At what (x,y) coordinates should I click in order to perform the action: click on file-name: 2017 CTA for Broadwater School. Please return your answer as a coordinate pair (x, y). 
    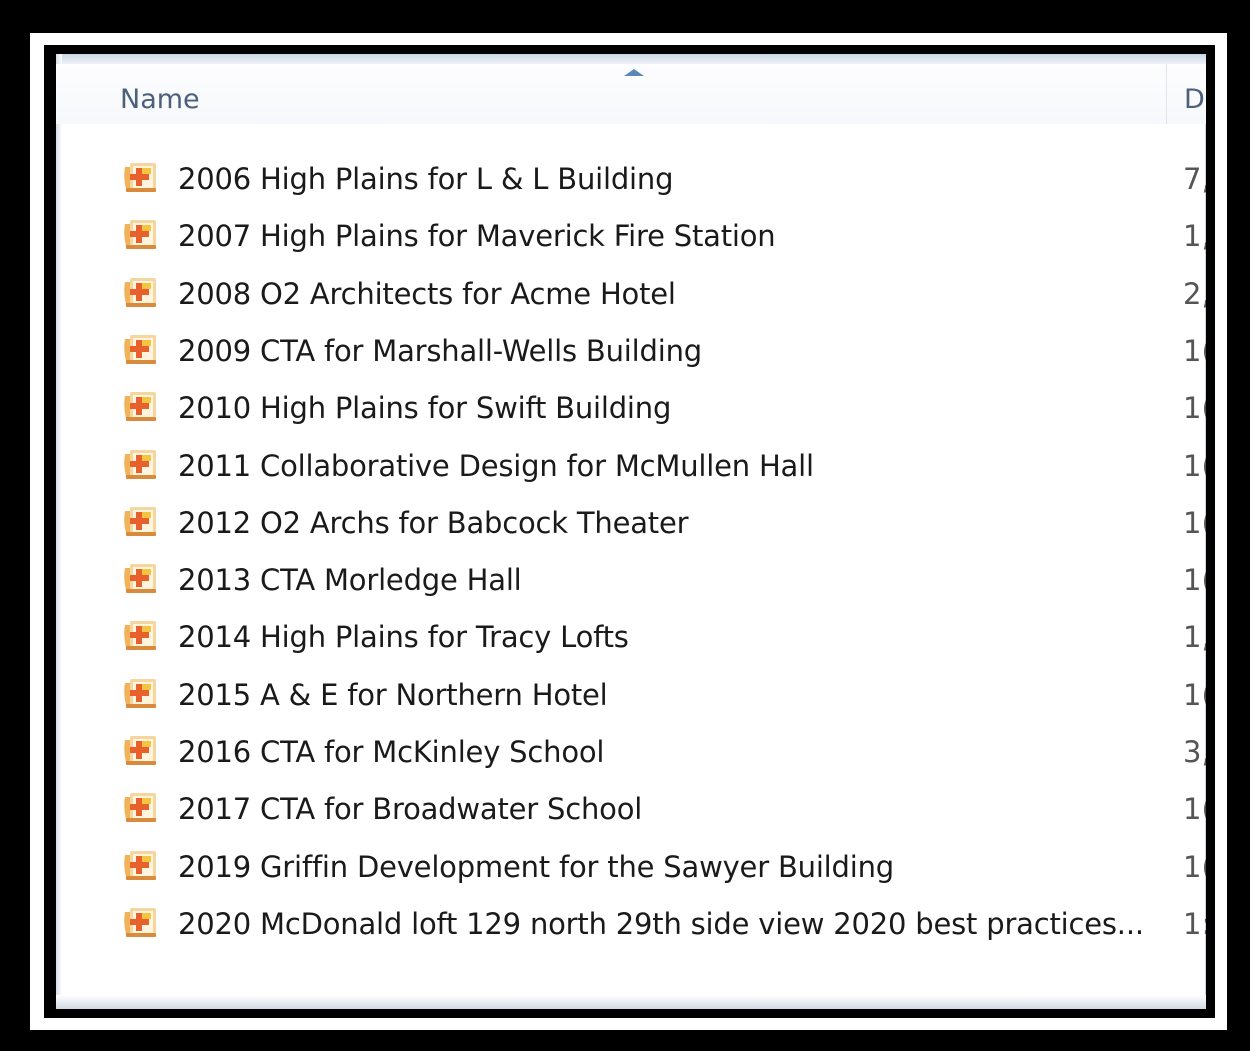
    Looking at the image, I should click on (410, 809).